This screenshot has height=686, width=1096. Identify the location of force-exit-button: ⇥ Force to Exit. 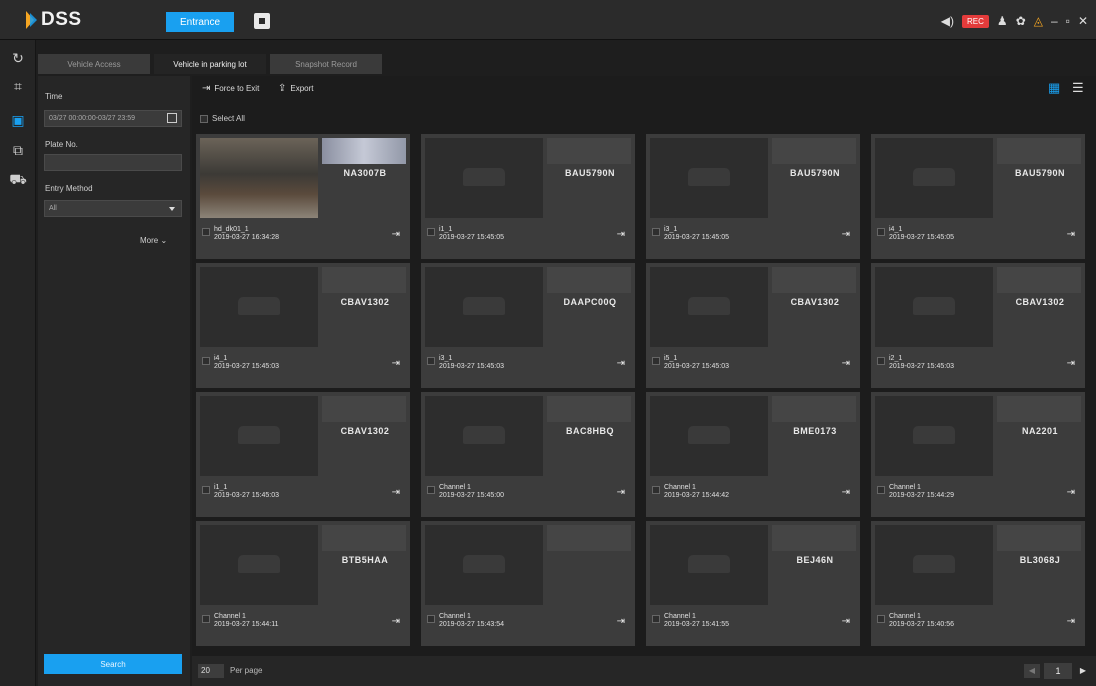
(230, 88).